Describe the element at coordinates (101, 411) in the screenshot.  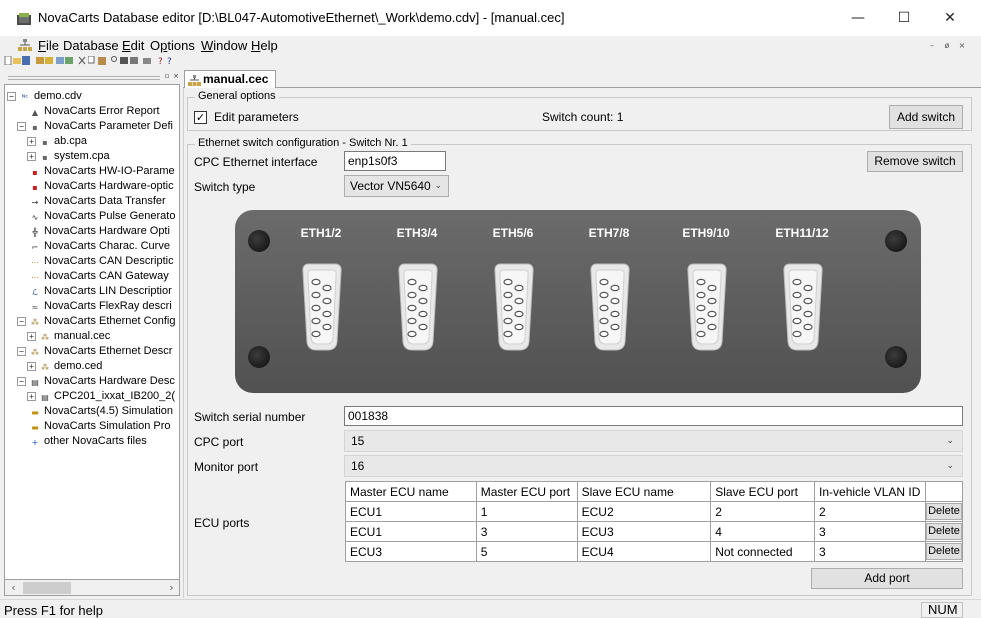
I see `tree-item: ▬ NovaCarts(4.5) Simulation` at that location.